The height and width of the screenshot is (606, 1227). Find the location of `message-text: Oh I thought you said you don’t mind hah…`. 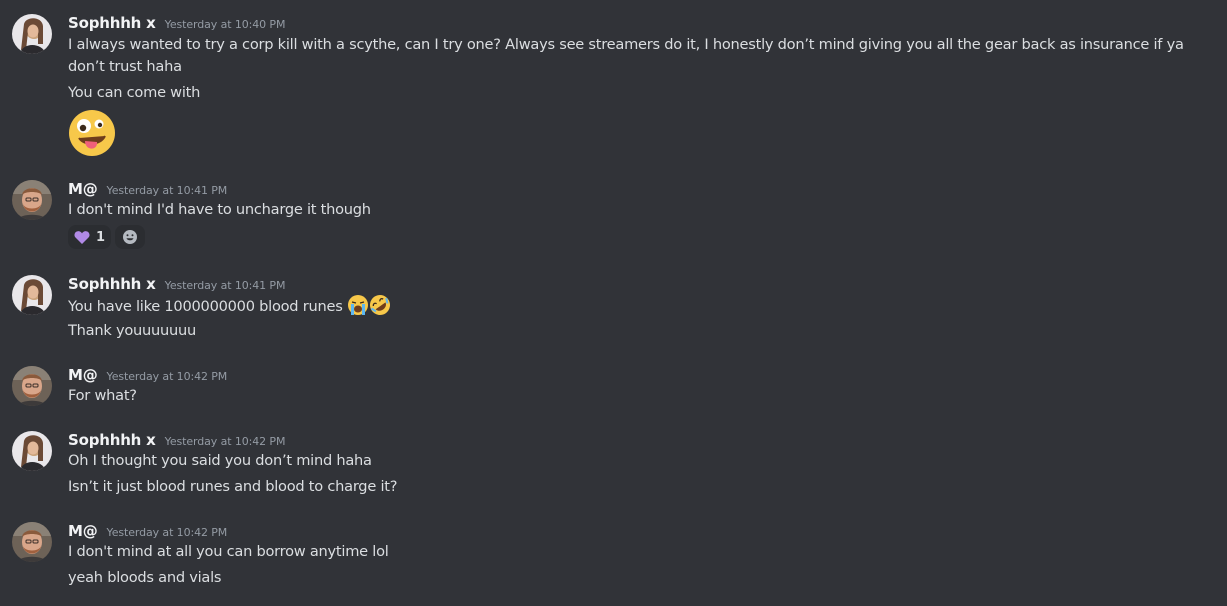

message-text: Oh I thought you said you don’t mind hah… is located at coordinates (220, 460).